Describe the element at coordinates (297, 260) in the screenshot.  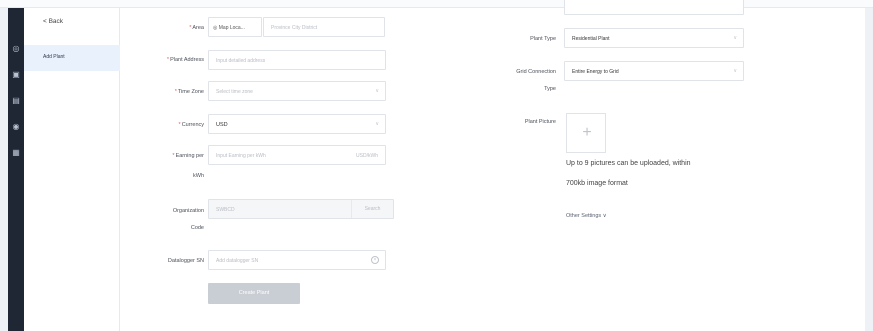
I see `datalogger-input: Add datalogger SN ×` at that location.